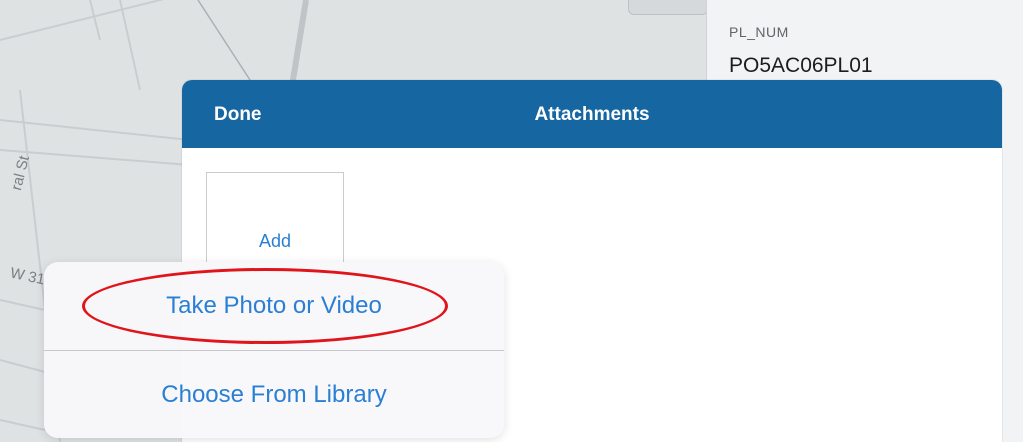 Image resolution: width=1023 pixels, height=442 pixels. What do you see at coordinates (274, 306) in the screenshot?
I see `take-photo-or-video-button: Take Photo or Video` at bounding box center [274, 306].